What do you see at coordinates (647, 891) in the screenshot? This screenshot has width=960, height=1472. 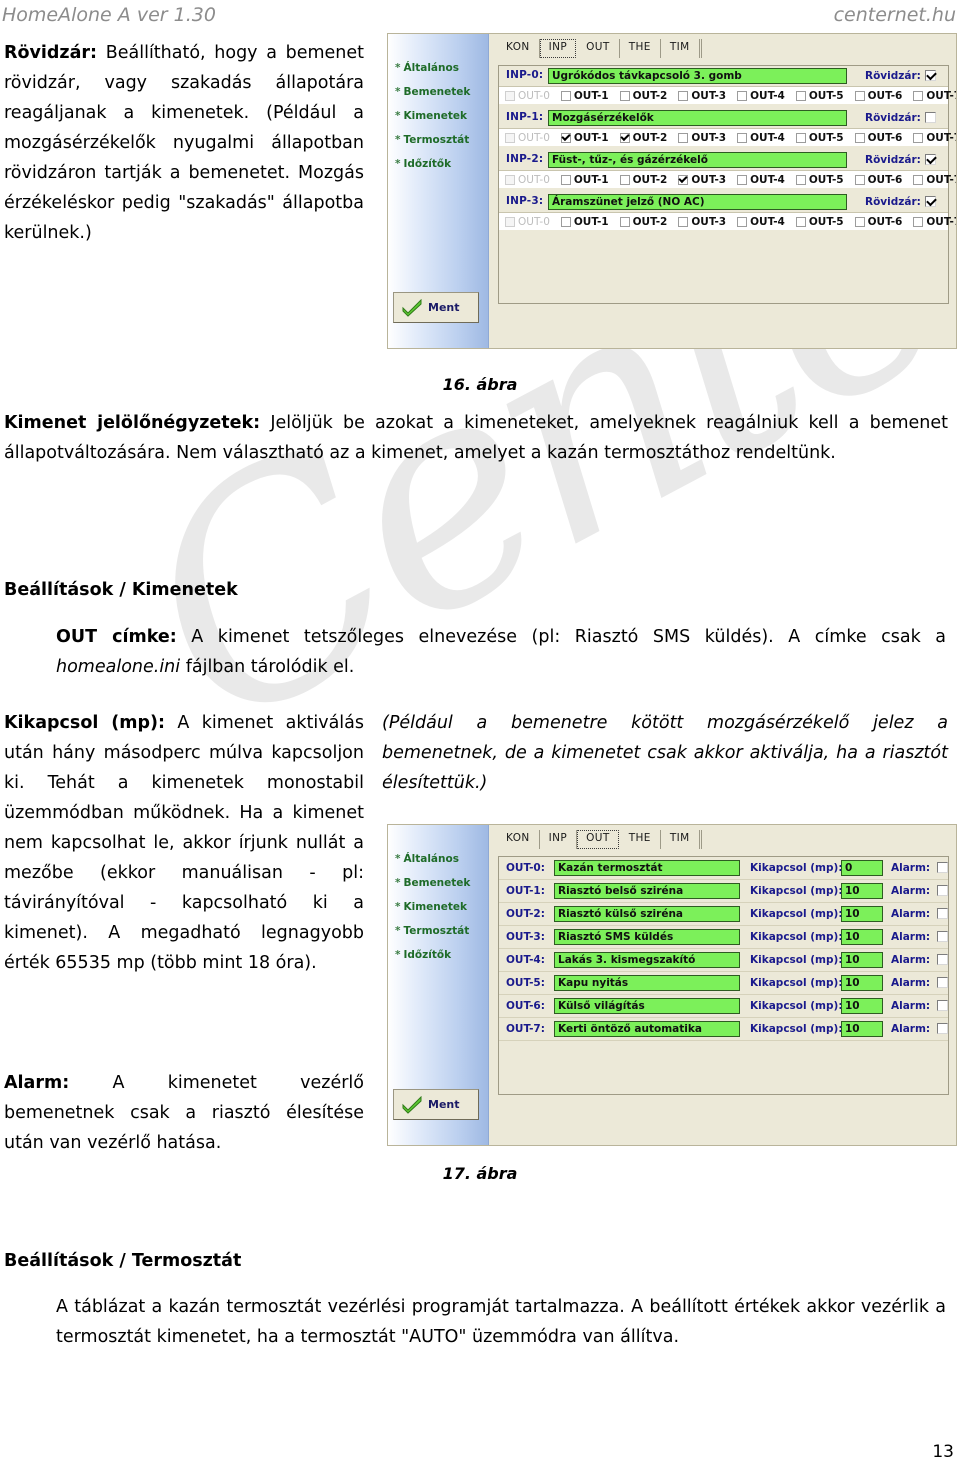 I see `output-name-field: Riasztó belső sziréna` at bounding box center [647, 891].